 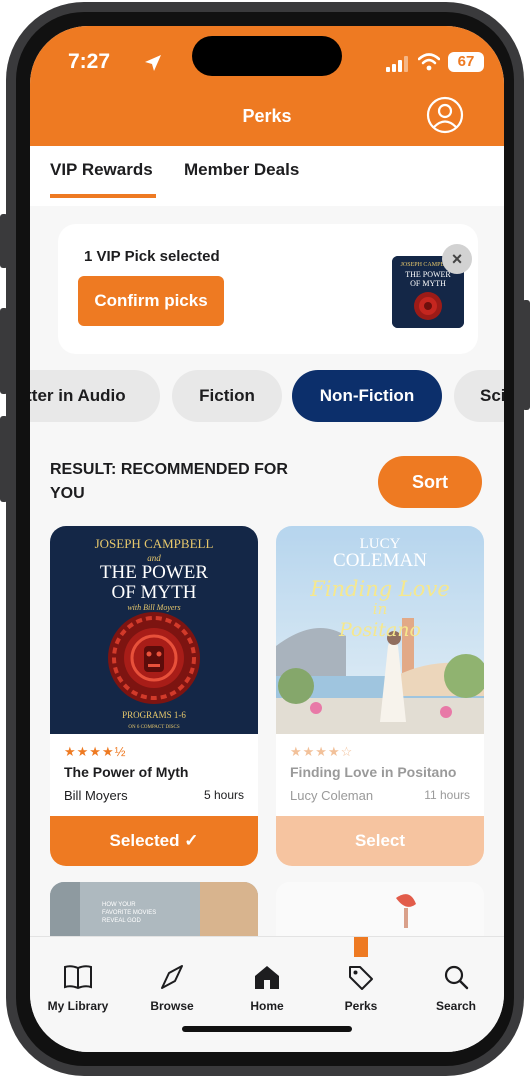 I want to click on dynamic-island, so click(x=267, y=56).